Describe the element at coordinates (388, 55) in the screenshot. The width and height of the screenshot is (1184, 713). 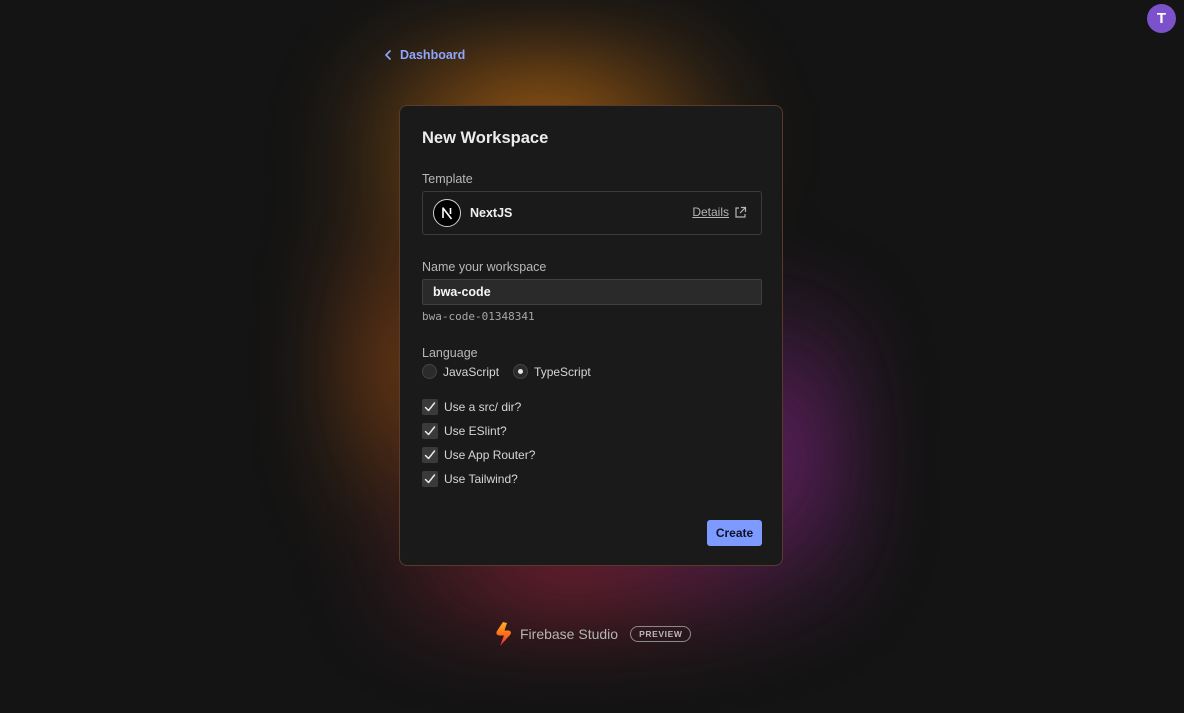
I see `chevron-left-icon` at that location.